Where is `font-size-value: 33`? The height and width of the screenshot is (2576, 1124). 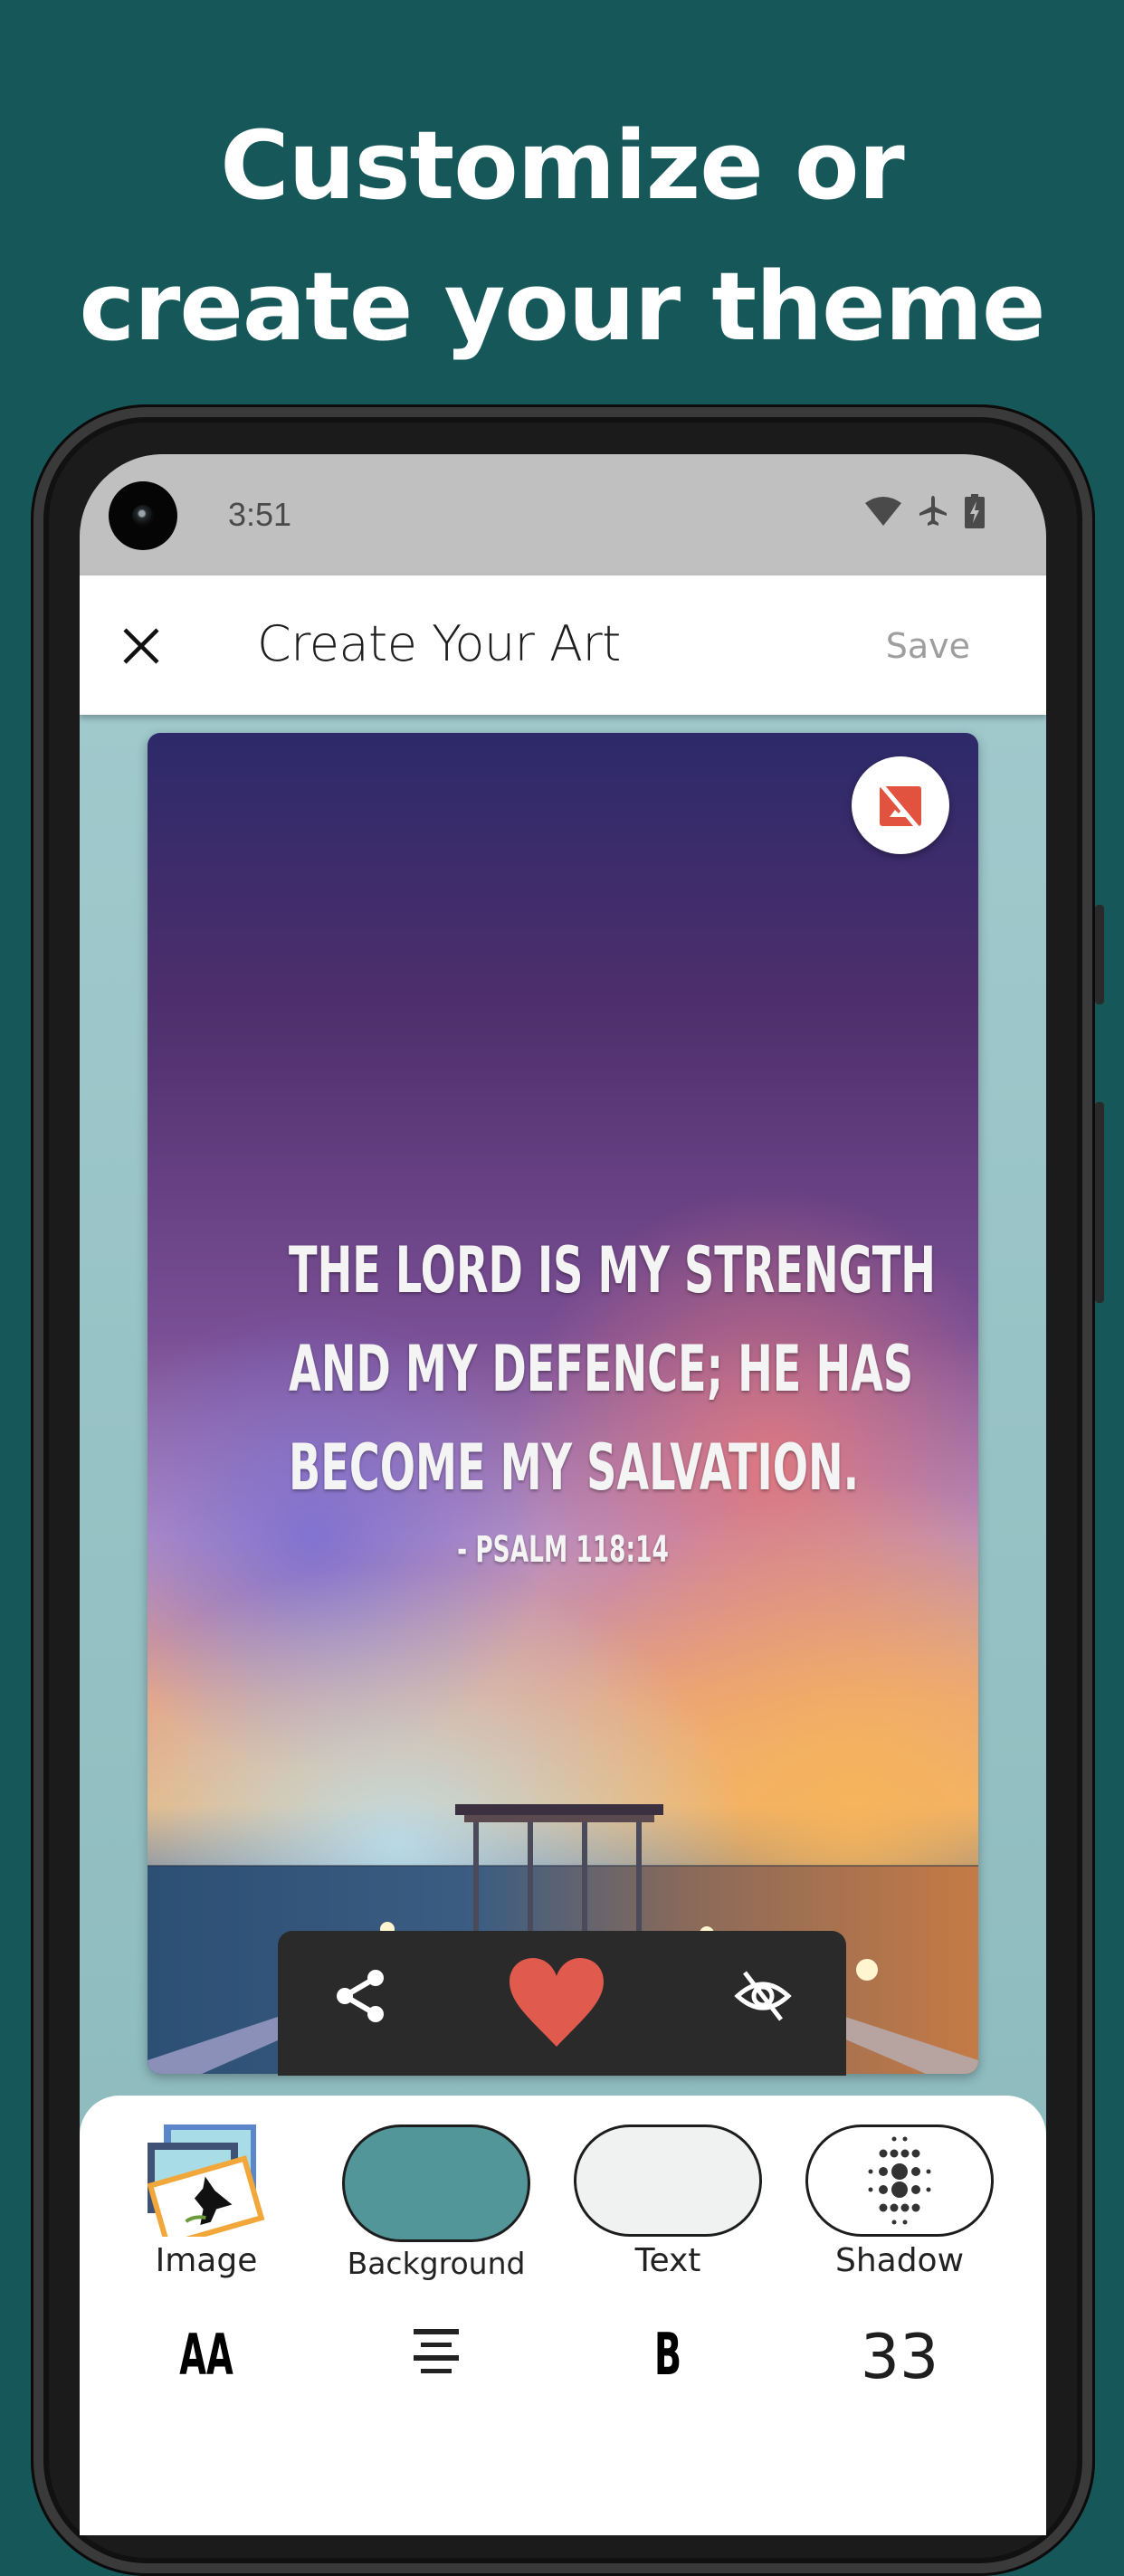
font-size-value: 33 is located at coordinates (900, 2357).